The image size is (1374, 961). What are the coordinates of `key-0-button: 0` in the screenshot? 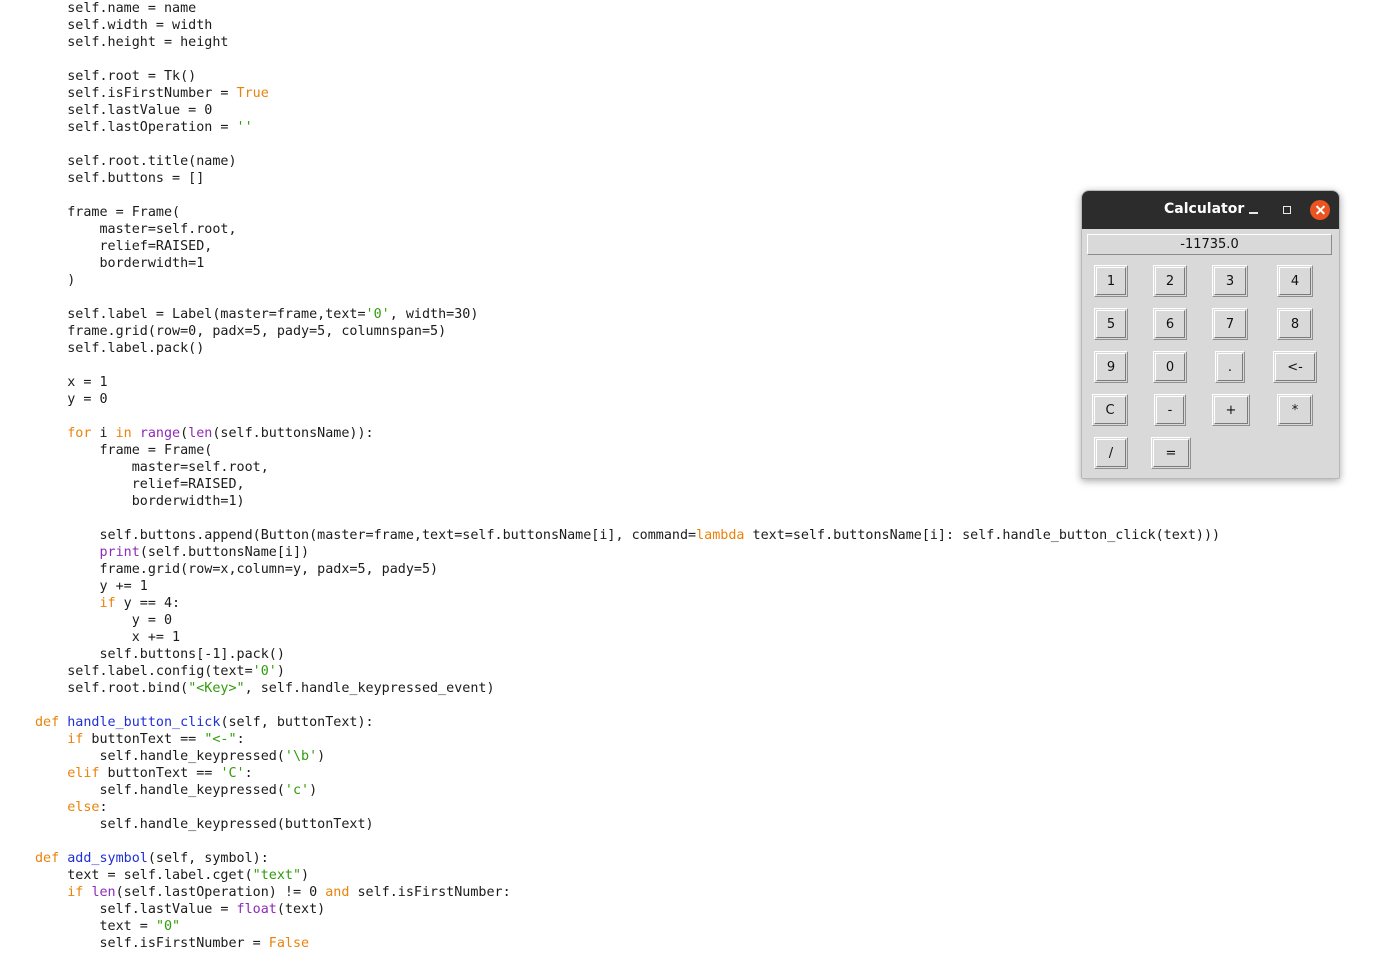 It's located at (1170, 367).